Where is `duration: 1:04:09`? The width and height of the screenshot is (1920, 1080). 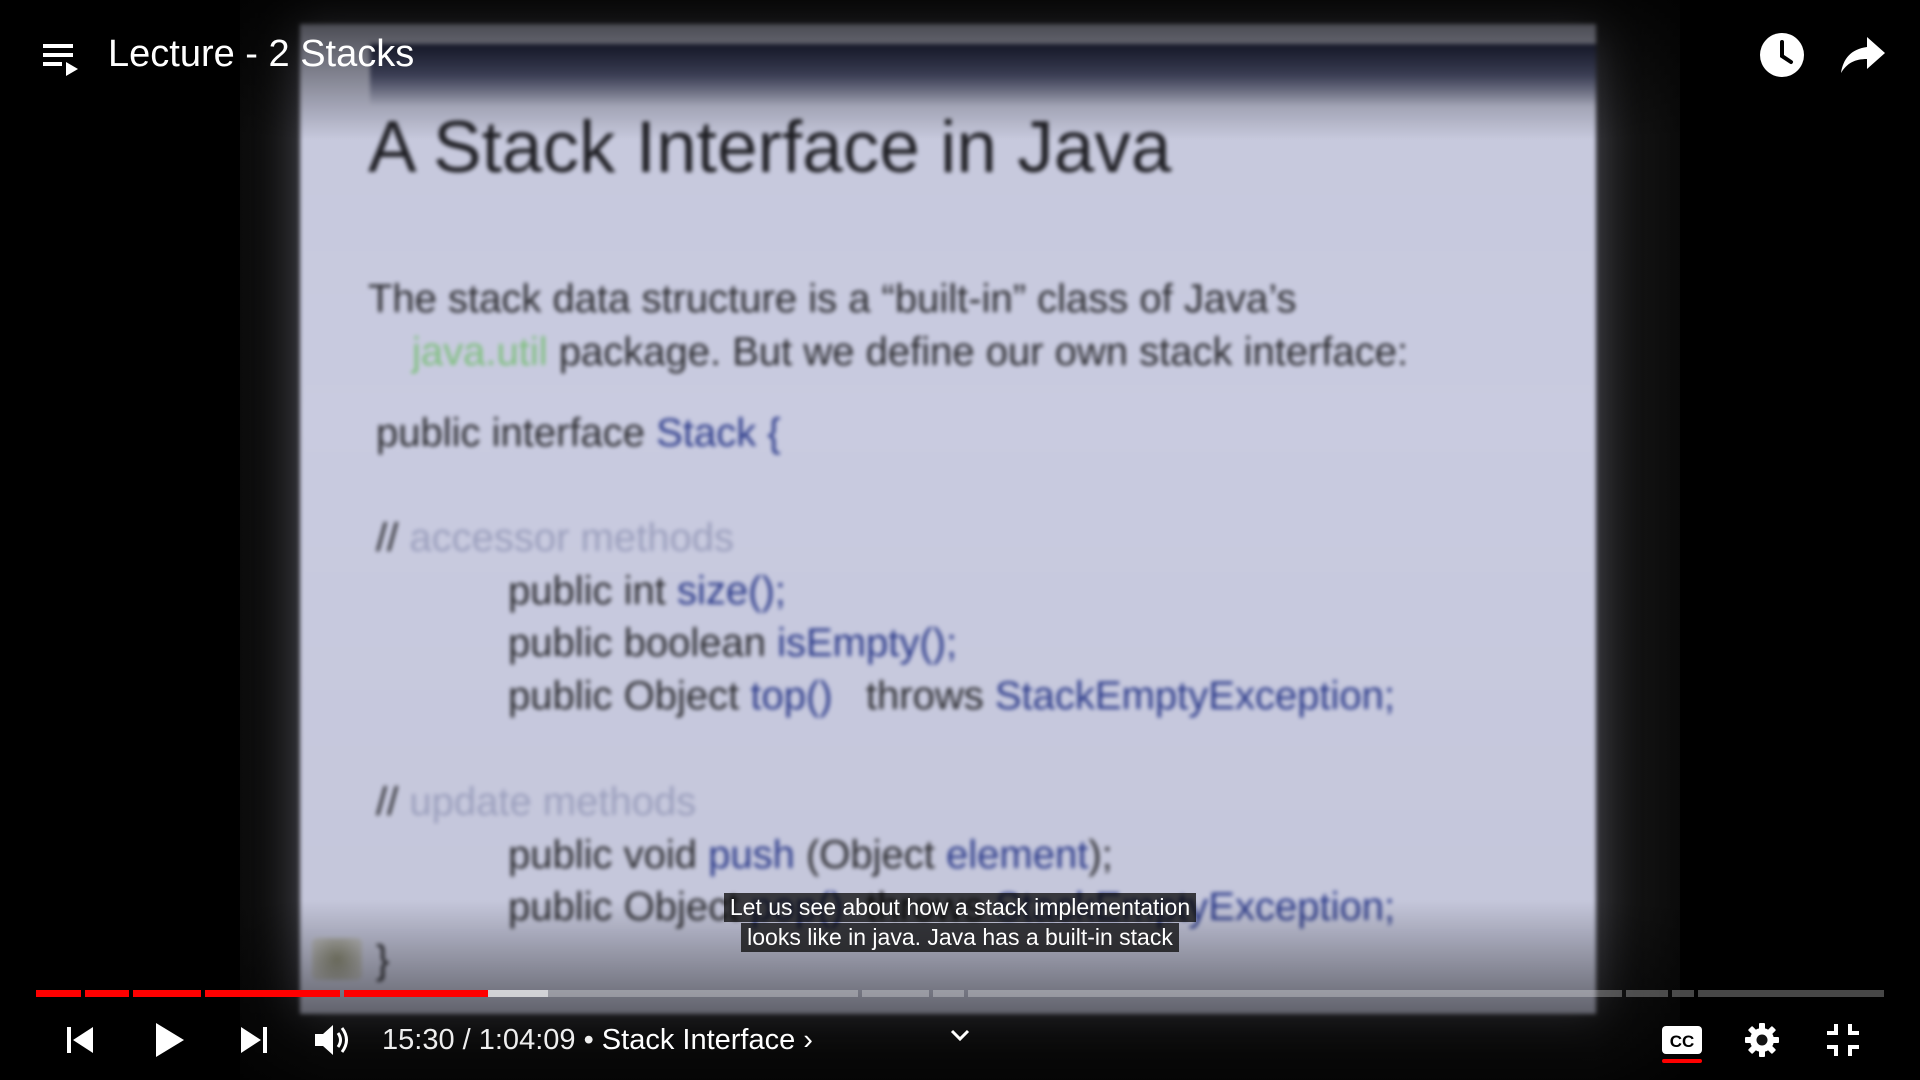
duration: 1:04:09 is located at coordinates (527, 1040).